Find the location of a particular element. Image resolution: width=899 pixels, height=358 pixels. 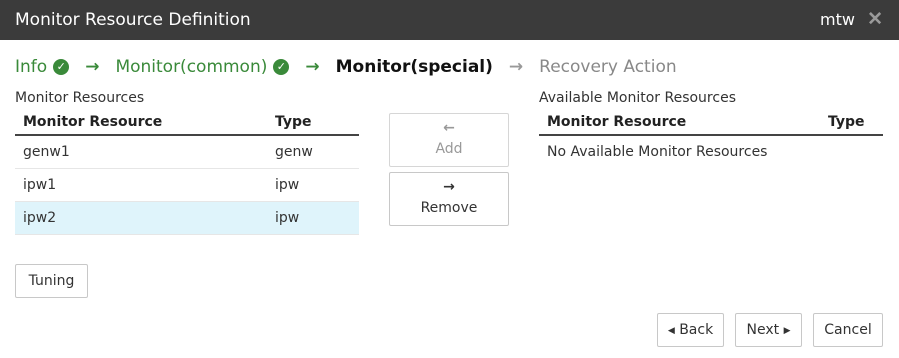

step-recovery-action: Recovery Action is located at coordinates (607, 67).